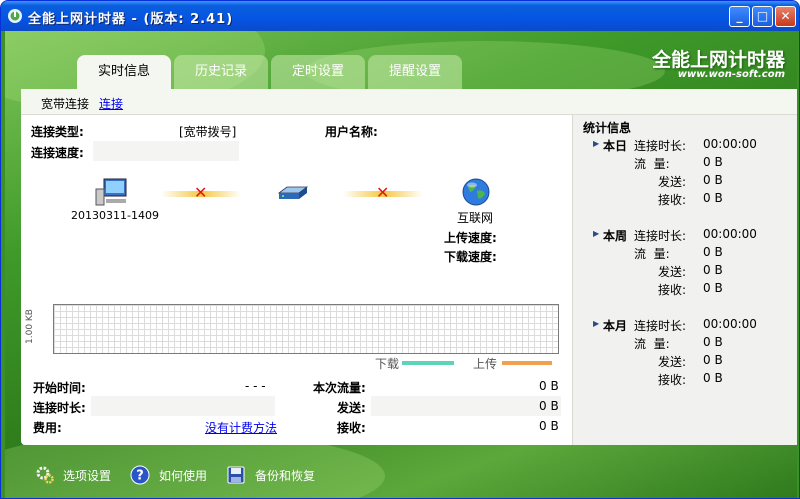 The image size is (800, 499). What do you see at coordinates (59, 408) in the screenshot?
I see `duration-label: 连接时长:` at bounding box center [59, 408].